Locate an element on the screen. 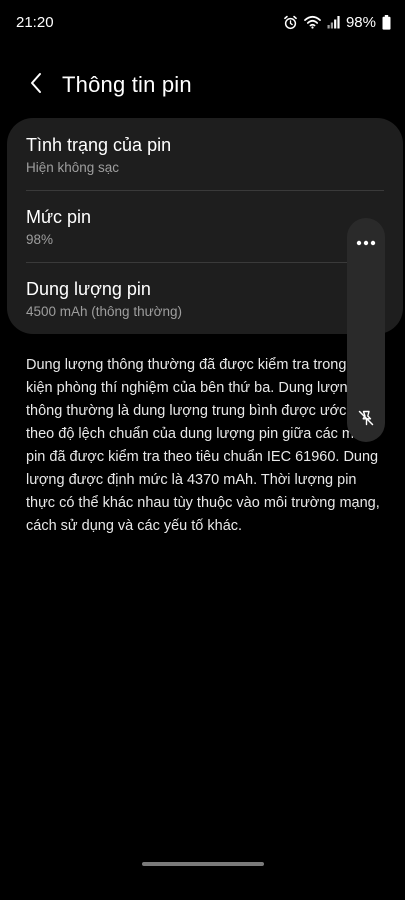 This screenshot has height=900, width=405. battery-level-title: Mức pin is located at coordinates (59, 217).